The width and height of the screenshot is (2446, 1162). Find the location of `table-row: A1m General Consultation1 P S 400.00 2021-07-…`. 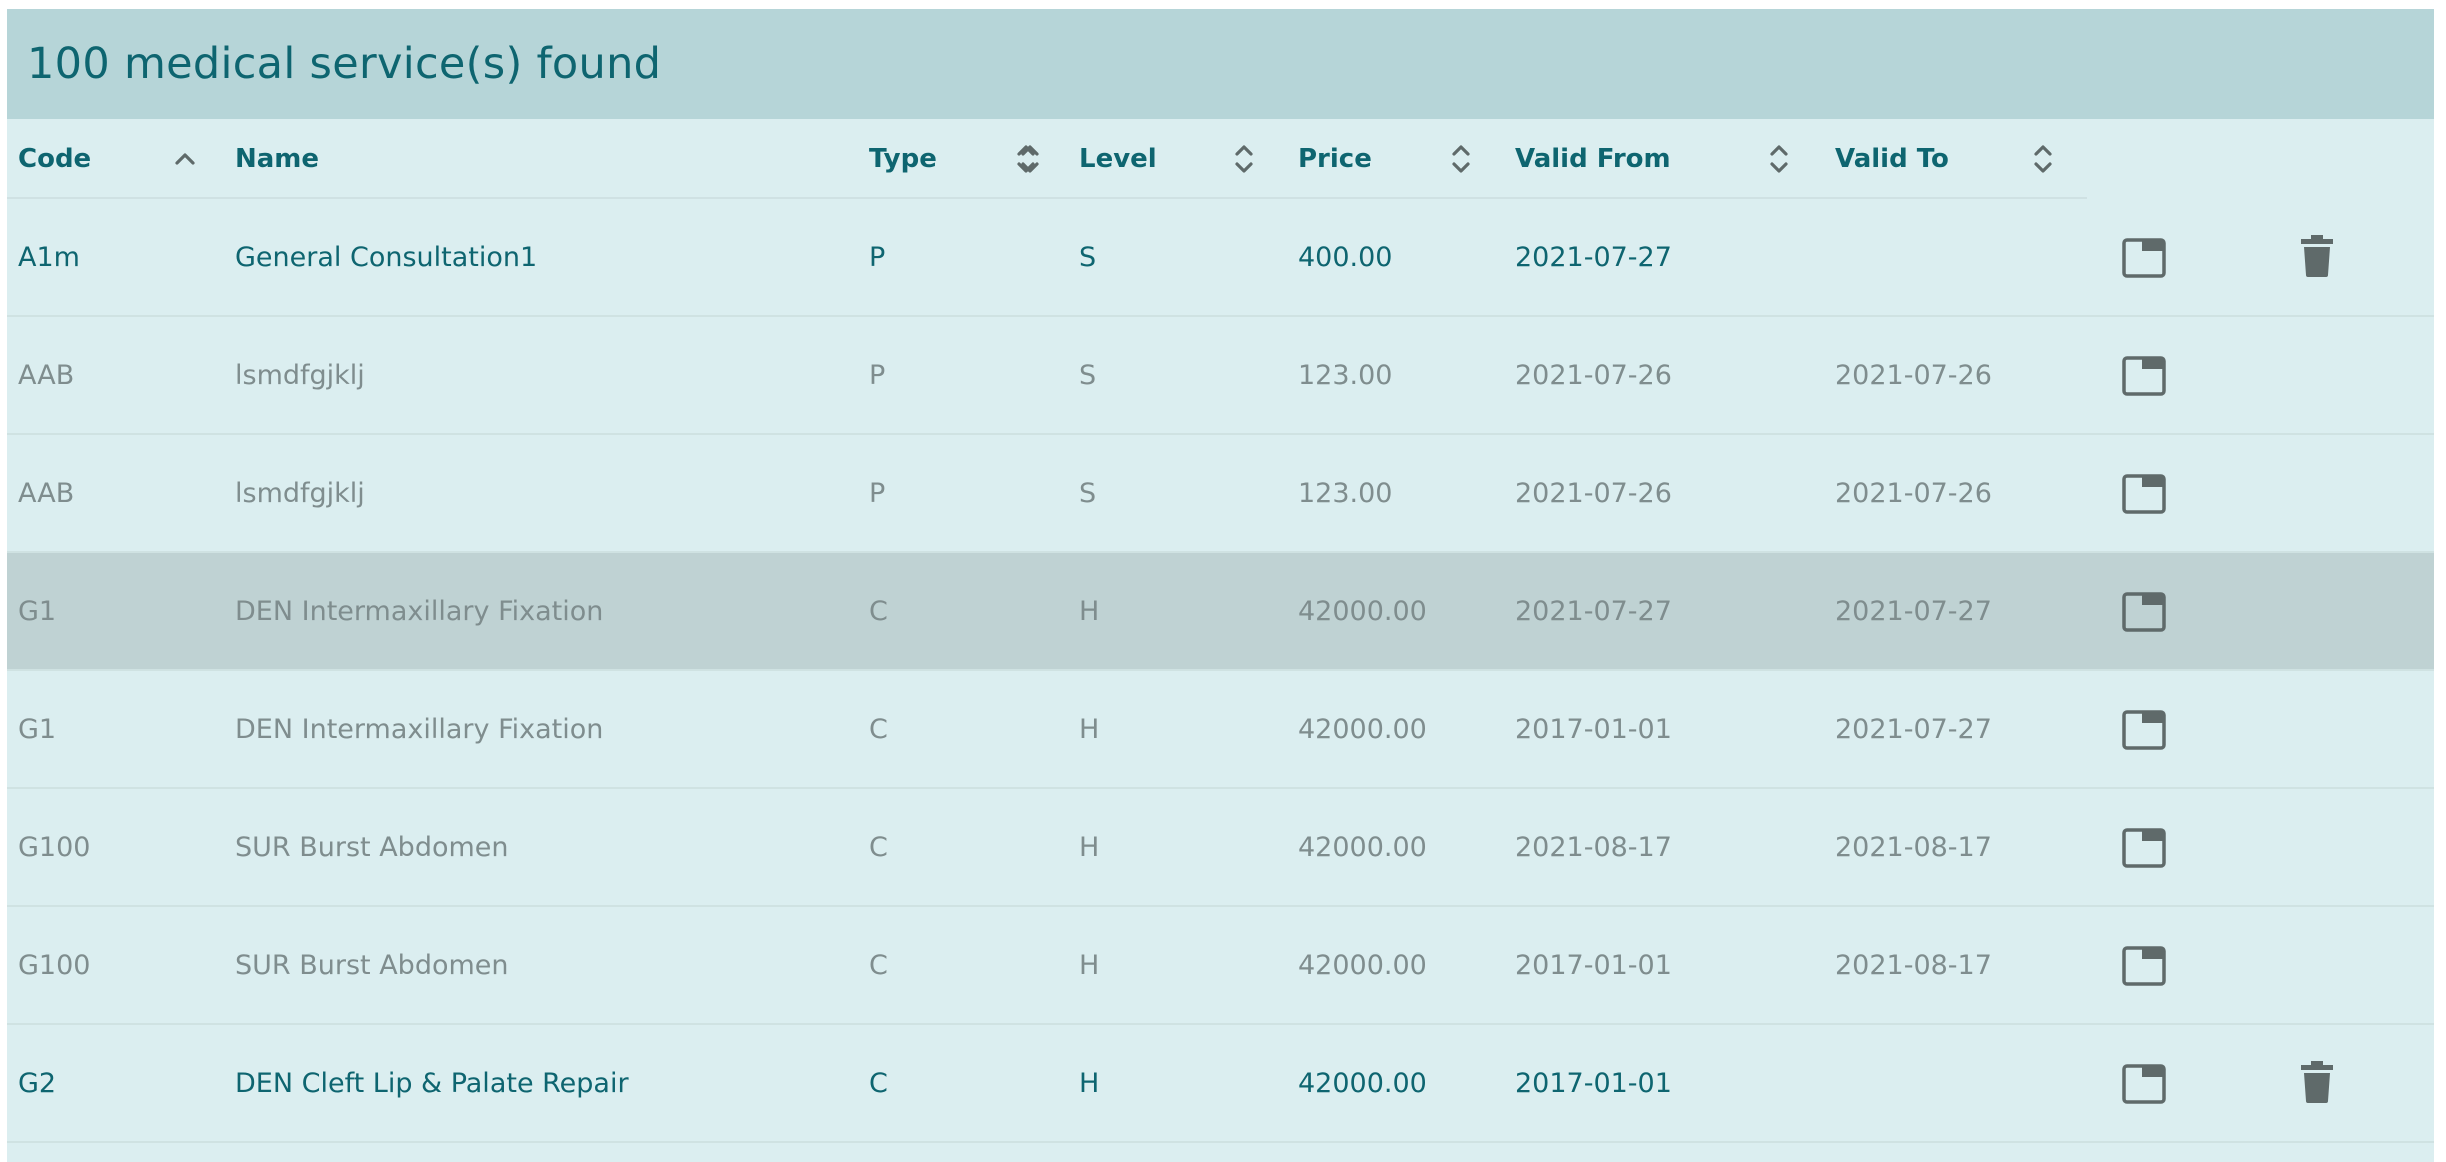

table-row: A1m General Consultation1 P S 400.00 2021-07-… is located at coordinates (1220, 258).